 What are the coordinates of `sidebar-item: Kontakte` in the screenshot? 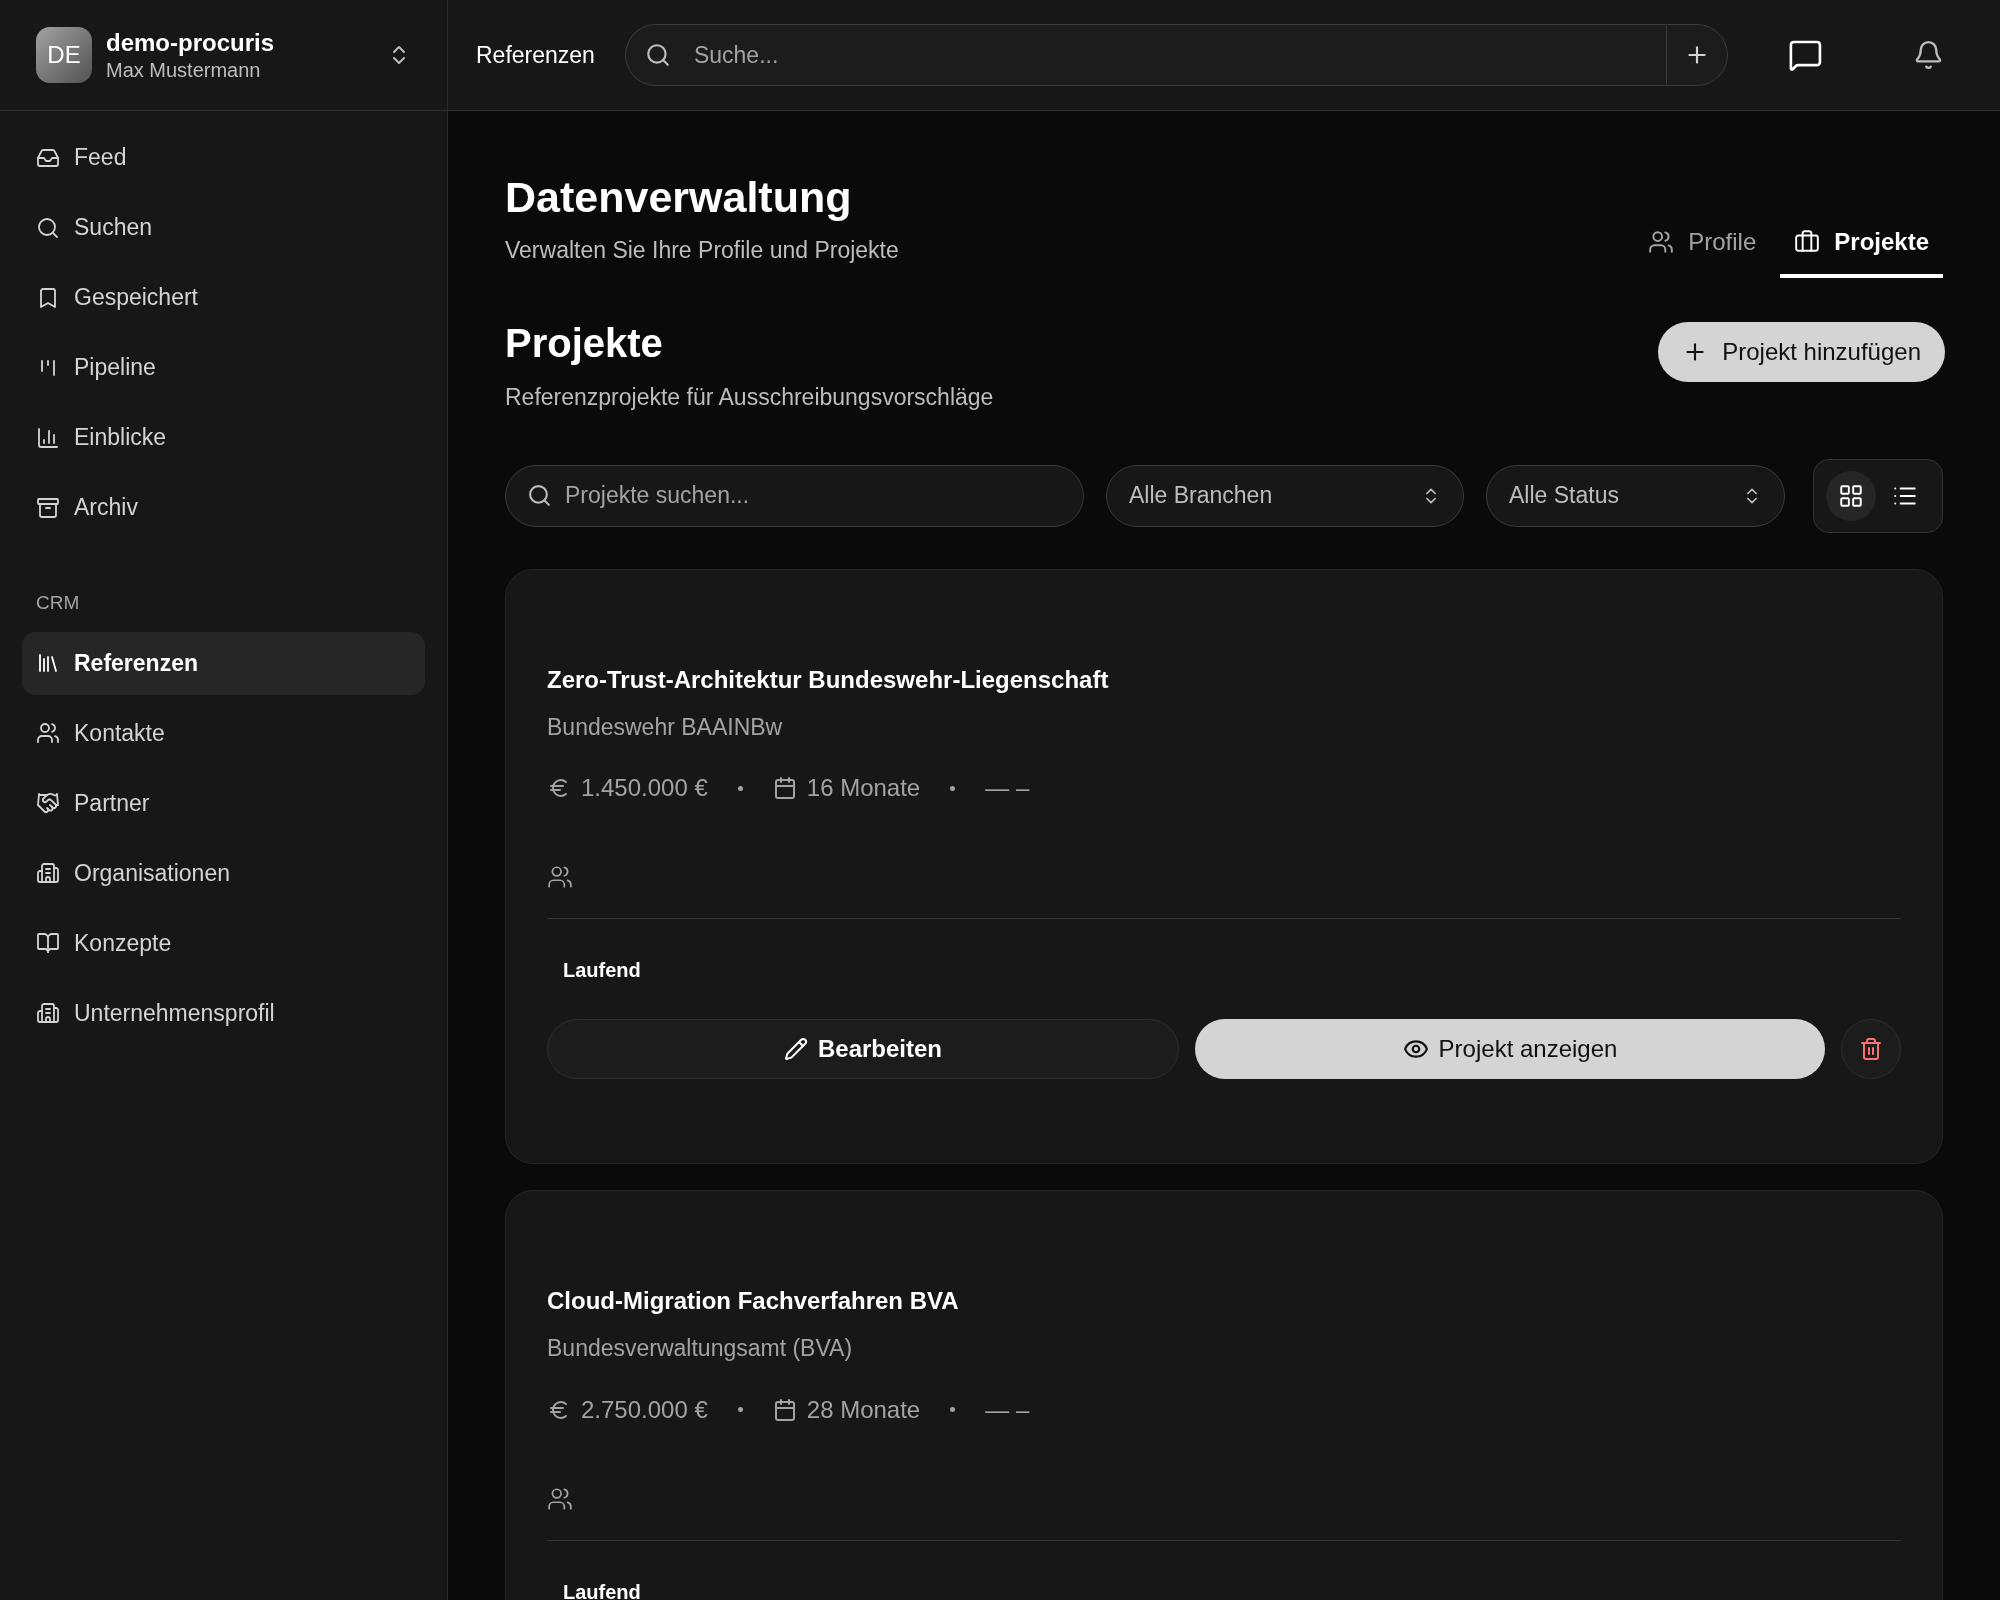 It's located at (223, 733).